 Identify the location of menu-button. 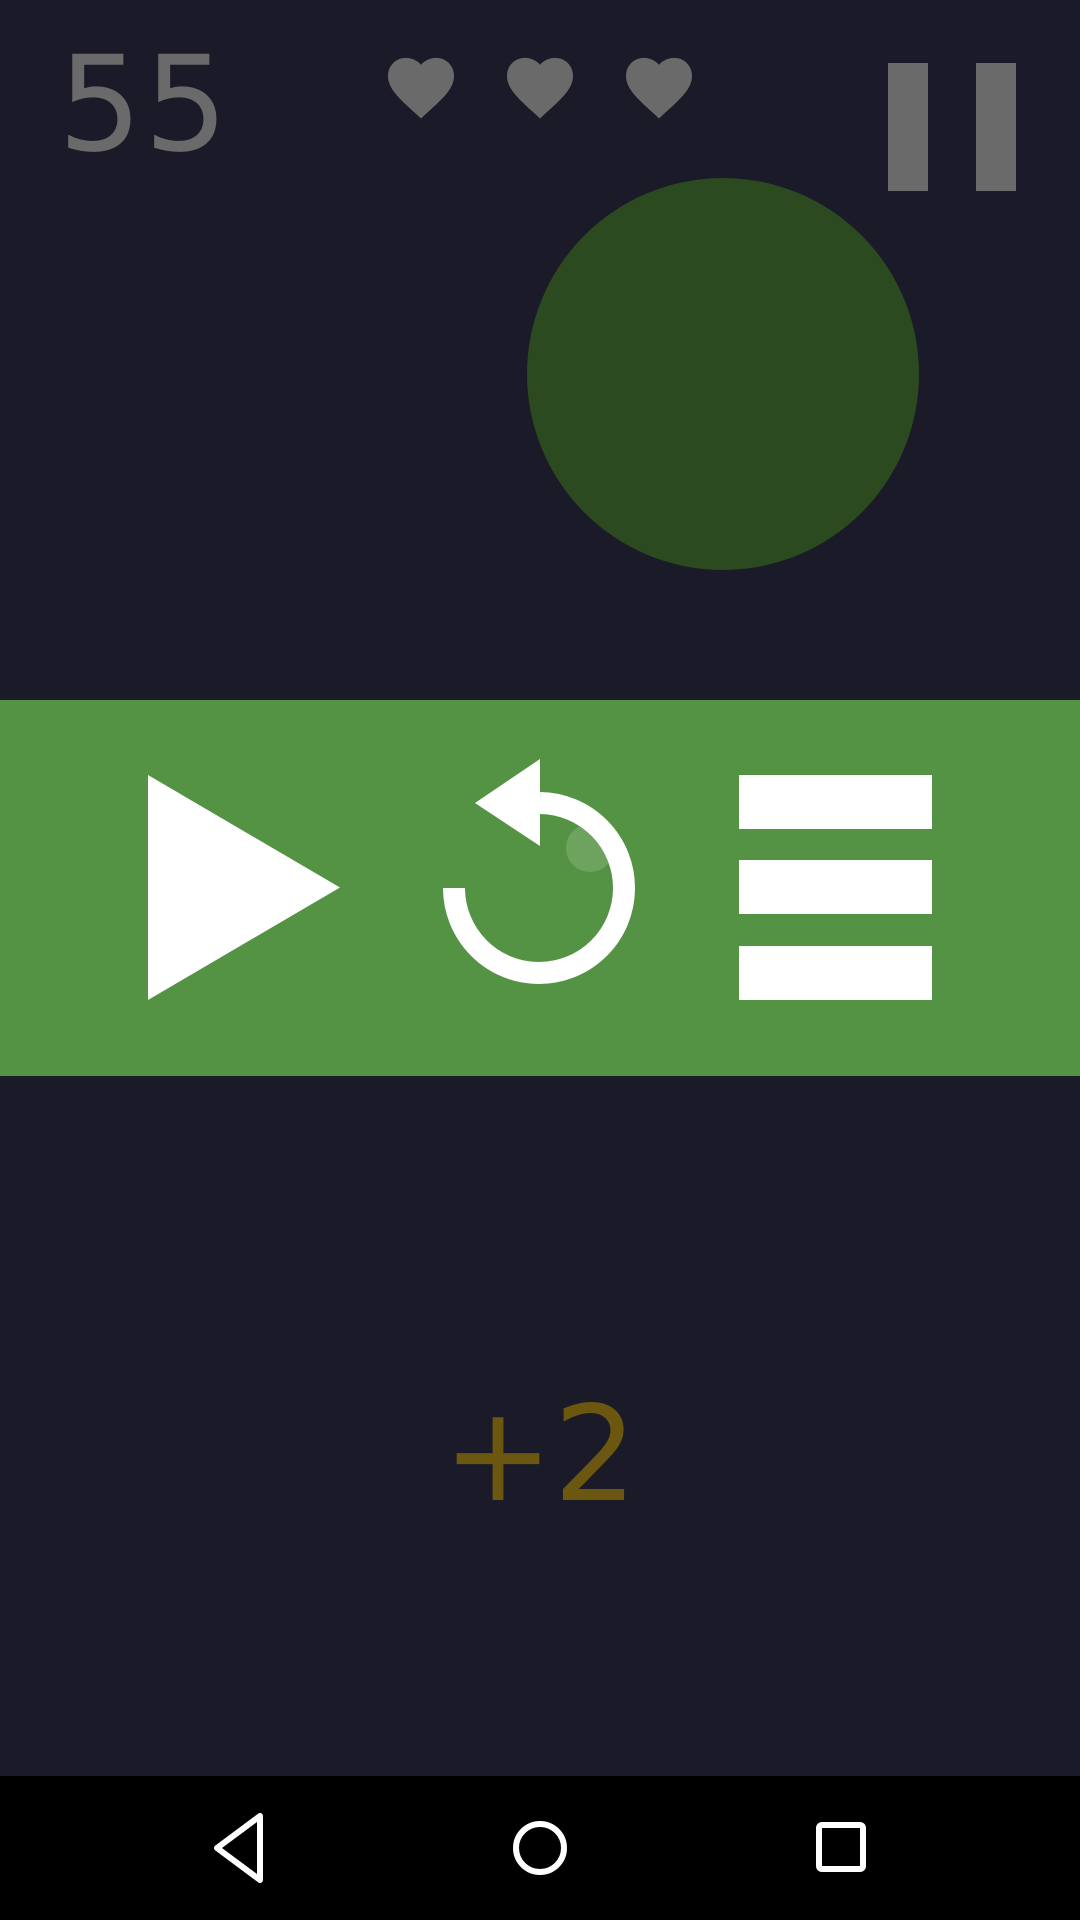
(835, 887).